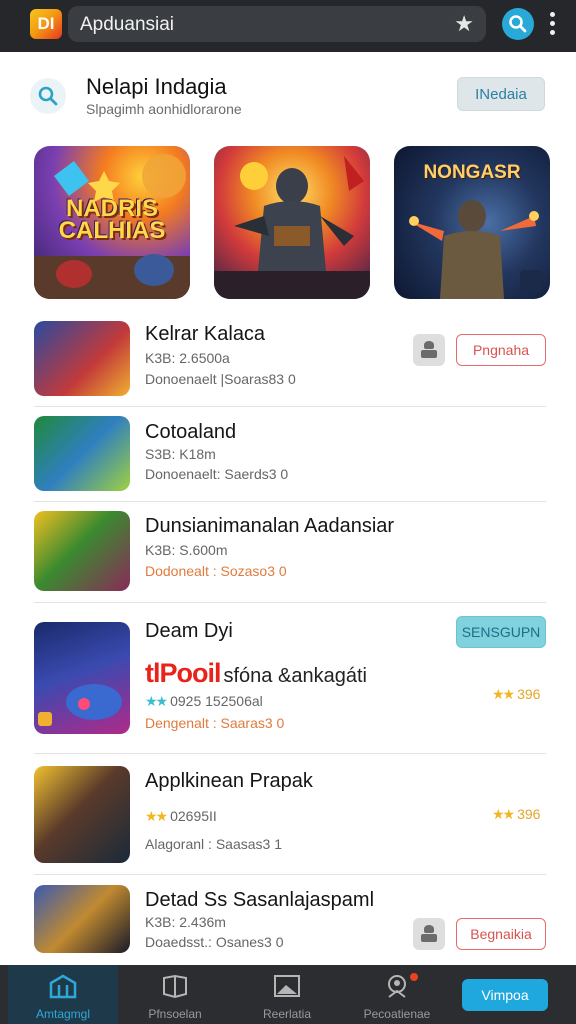  I want to click on page-subtitle: Slpagimh aonhidlorarone, so click(164, 109).